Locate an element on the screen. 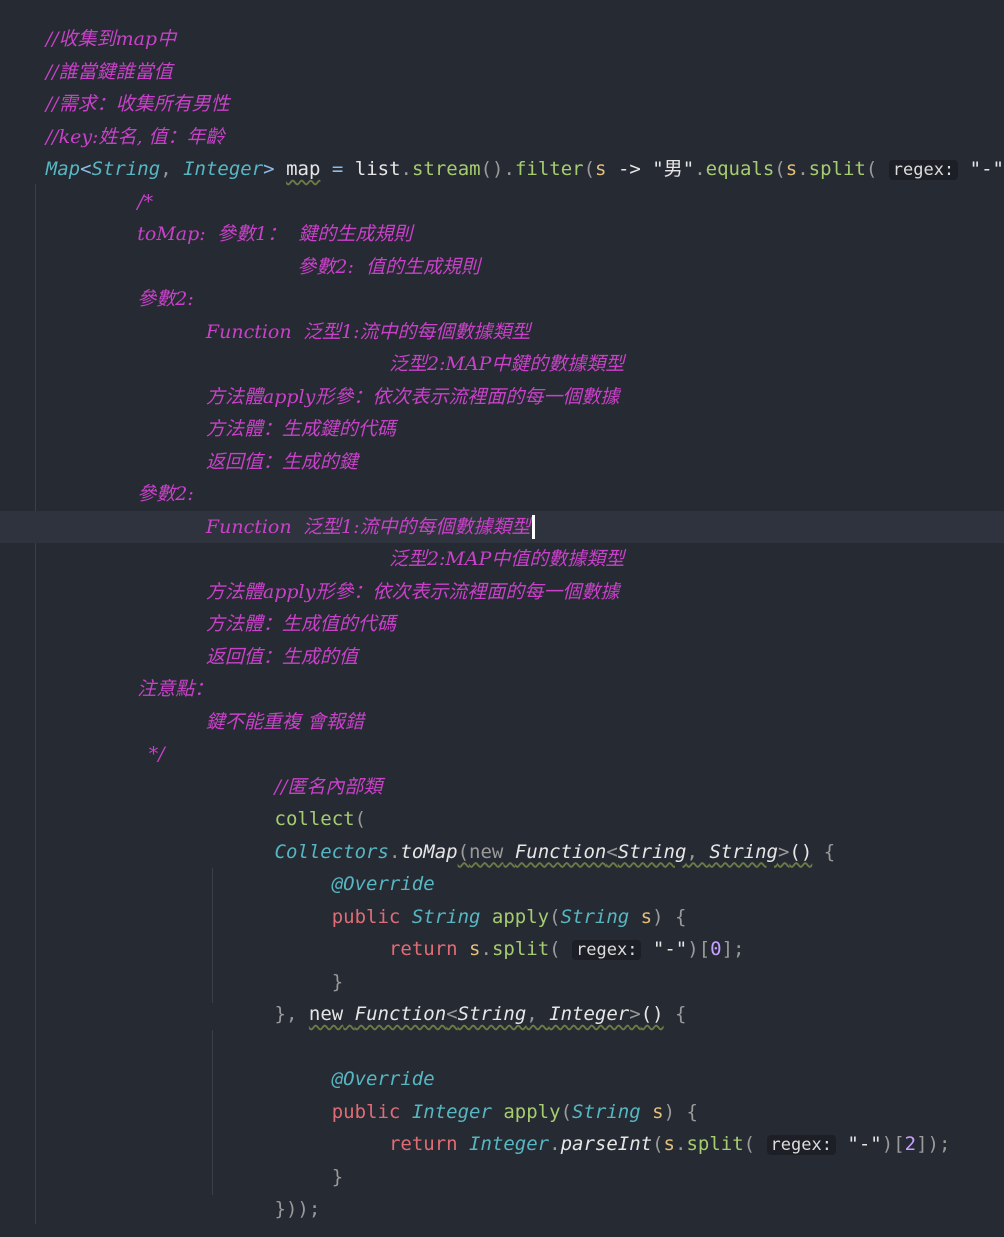 This screenshot has height=1237, width=1004. code-line: 參數2: 值的生成規則 is located at coordinates (502, 267).